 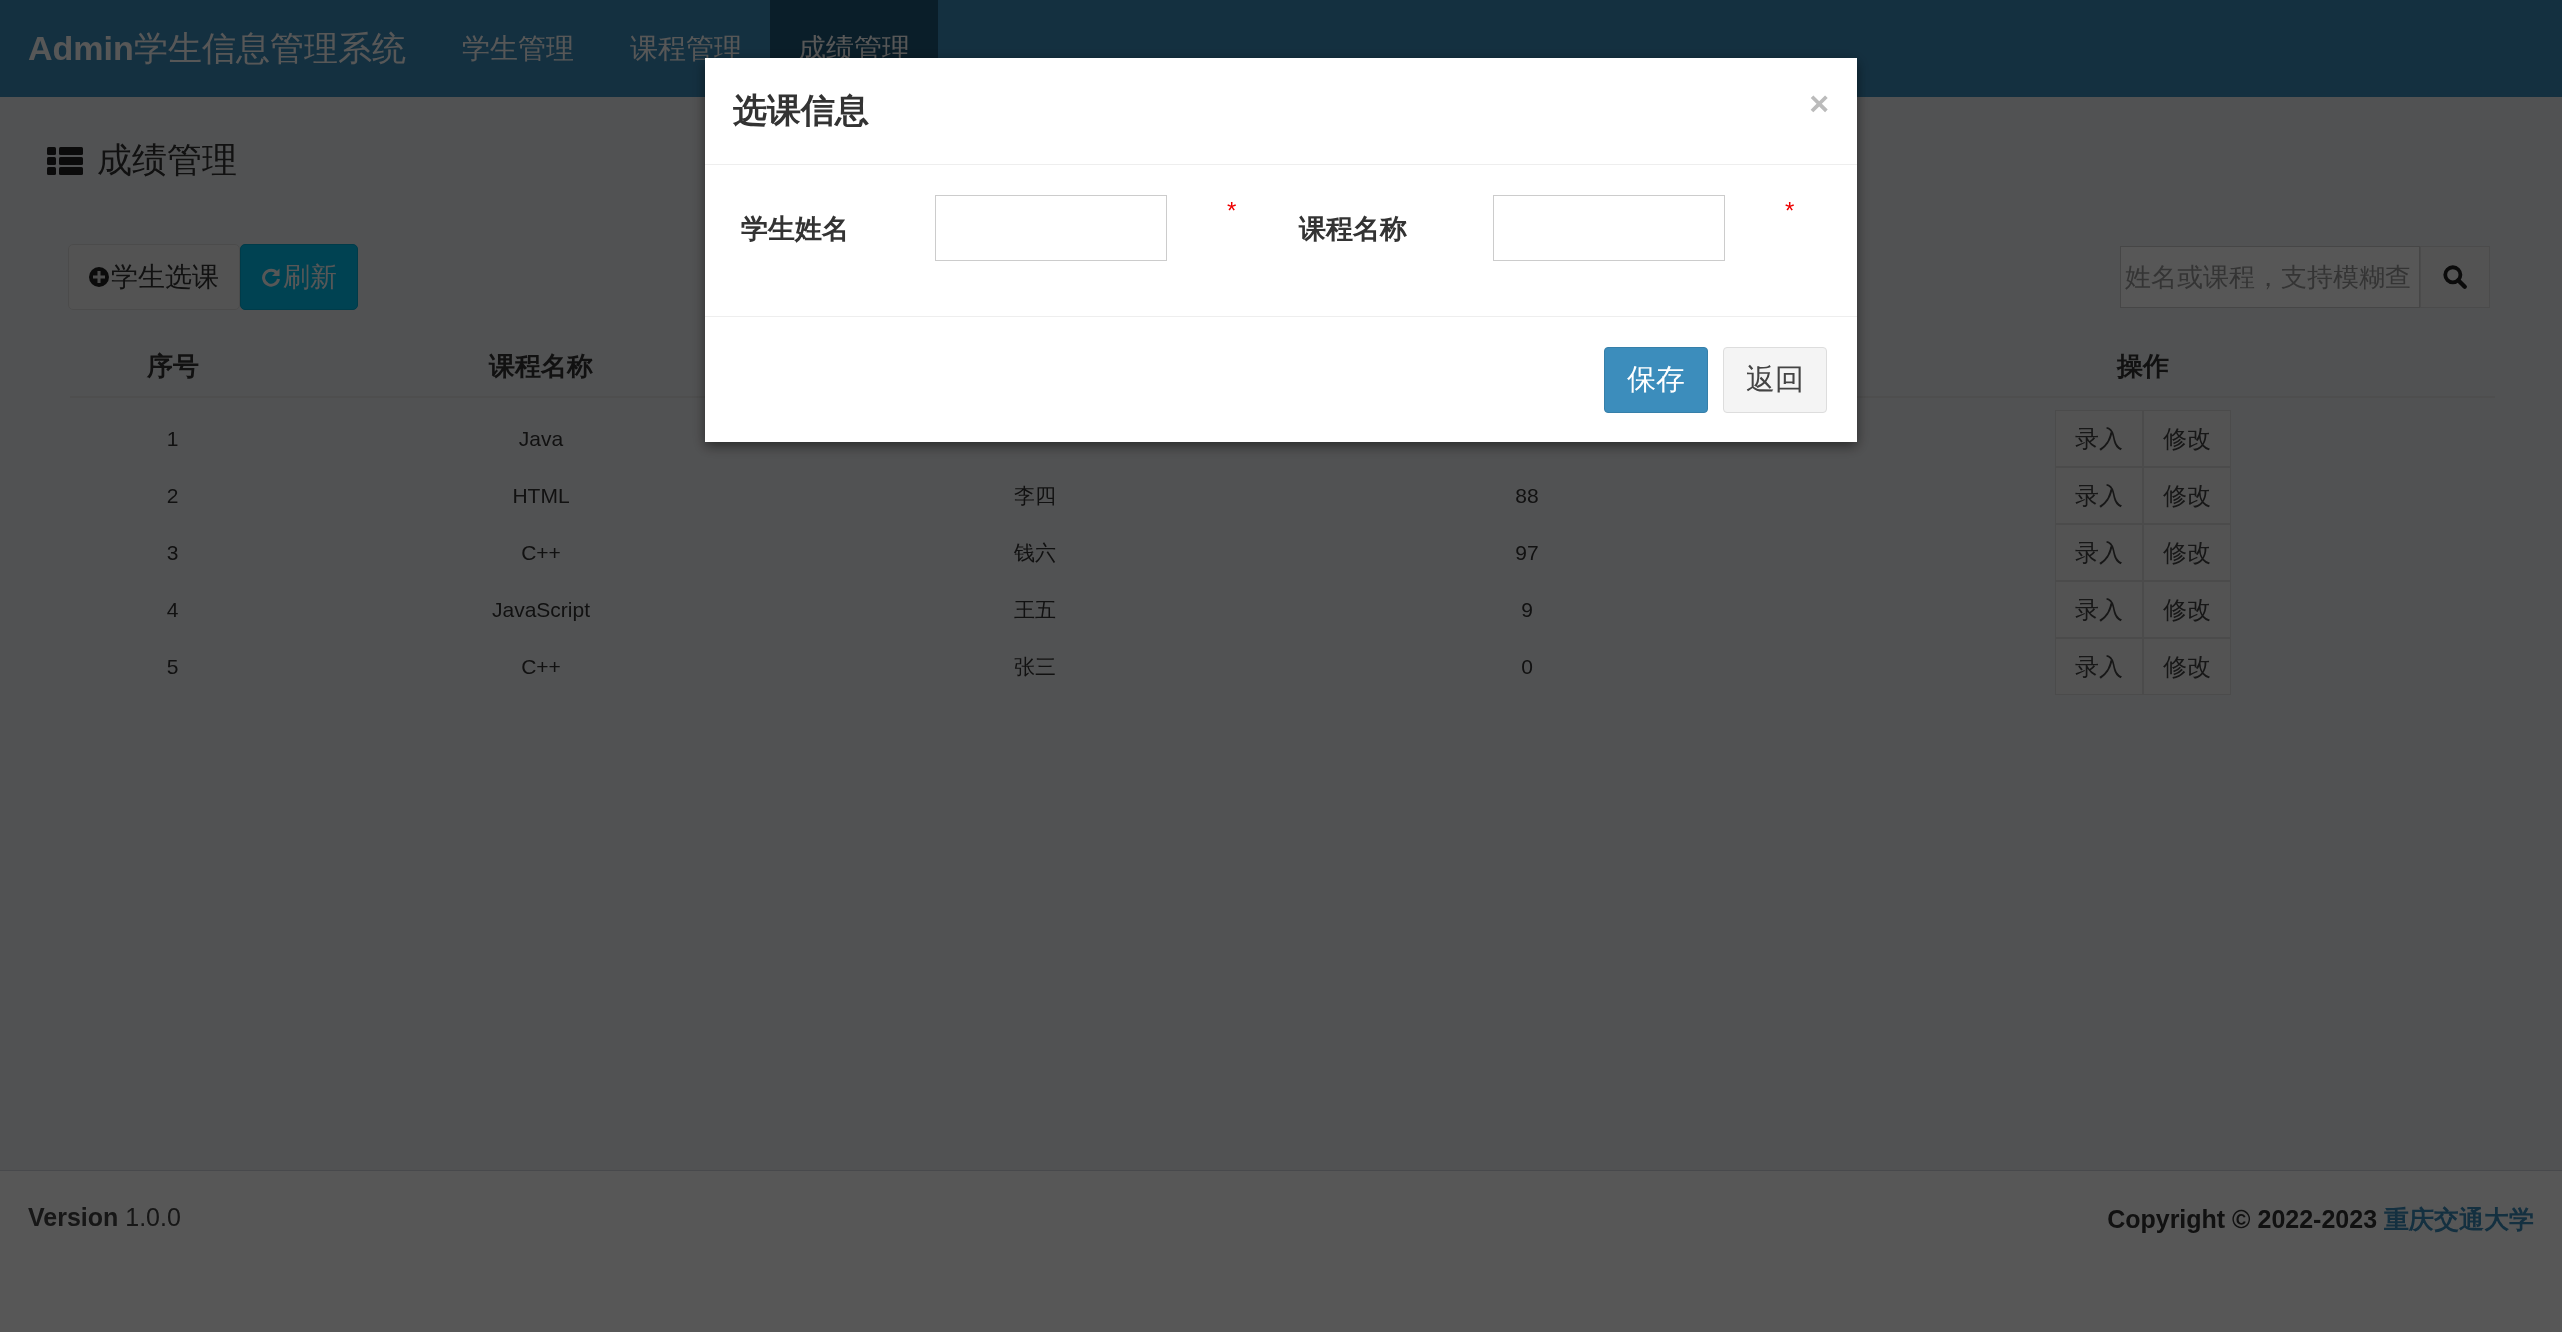 What do you see at coordinates (172, 438) in the screenshot?
I see `table-cell: 1` at bounding box center [172, 438].